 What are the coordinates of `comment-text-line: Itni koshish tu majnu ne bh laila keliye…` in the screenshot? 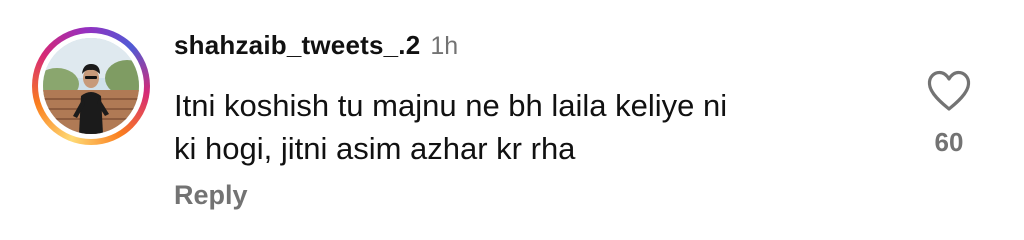 It's located at (451, 105).